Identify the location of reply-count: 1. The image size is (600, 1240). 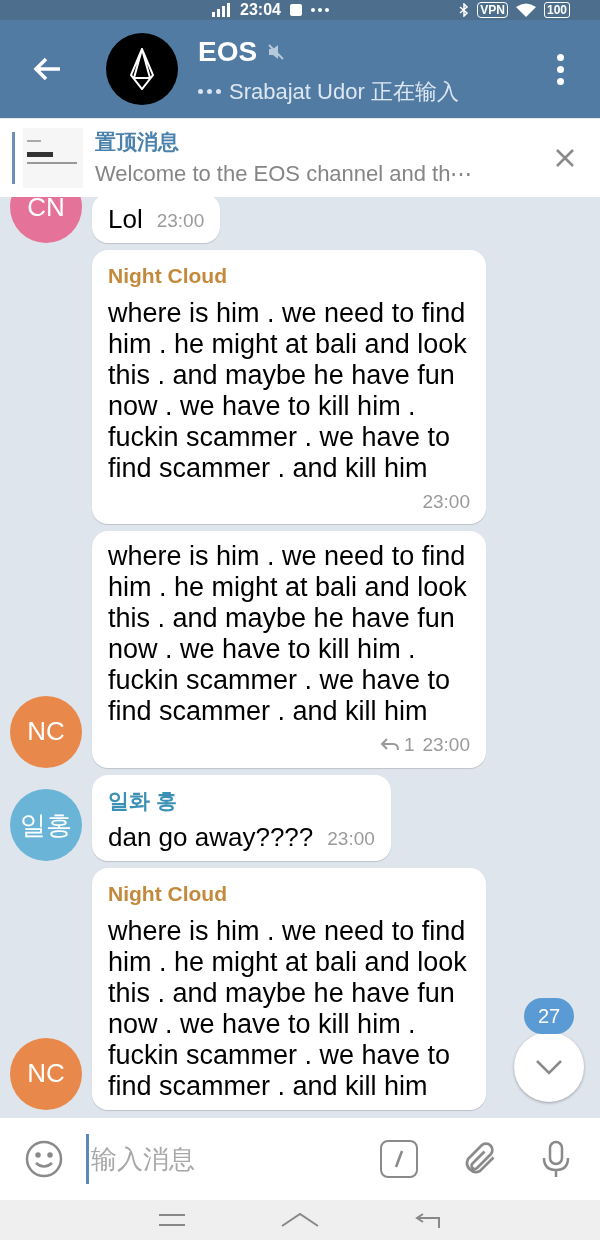
(409, 745).